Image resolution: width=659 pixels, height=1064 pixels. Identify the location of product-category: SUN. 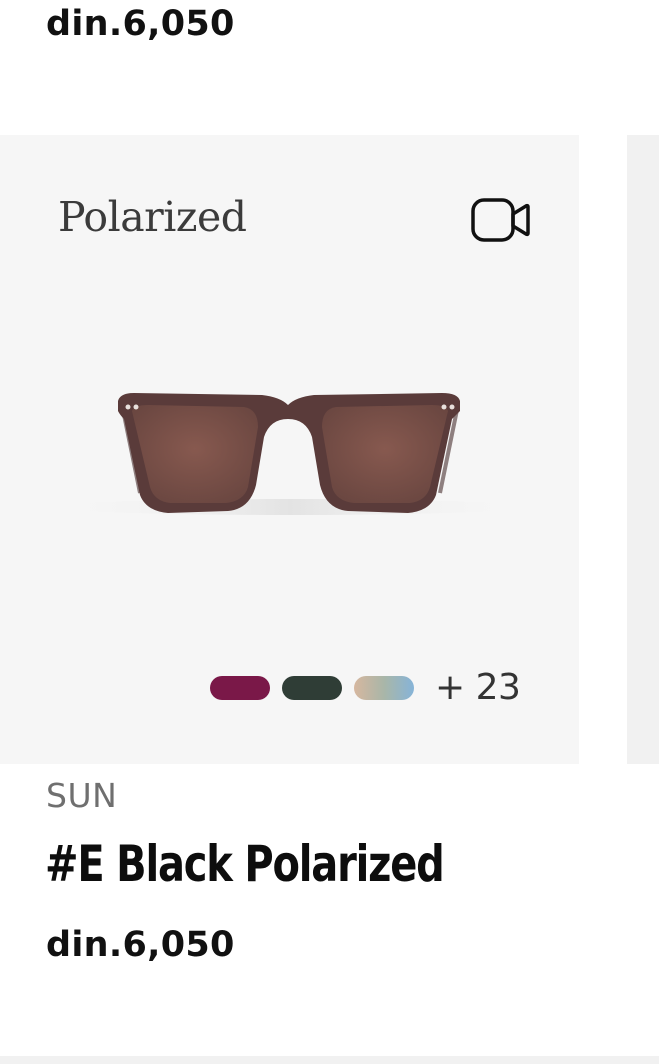
(82, 795).